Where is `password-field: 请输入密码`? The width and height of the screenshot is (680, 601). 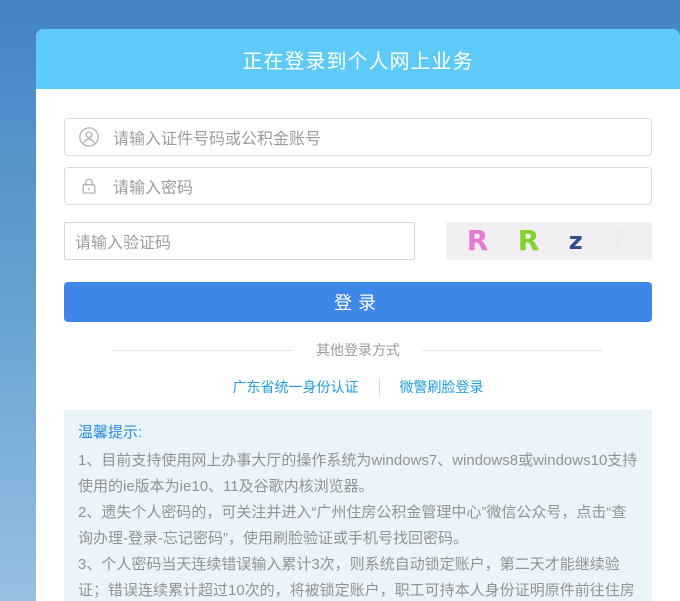 password-field: 请输入密码 is located at coordinates (358, 186).